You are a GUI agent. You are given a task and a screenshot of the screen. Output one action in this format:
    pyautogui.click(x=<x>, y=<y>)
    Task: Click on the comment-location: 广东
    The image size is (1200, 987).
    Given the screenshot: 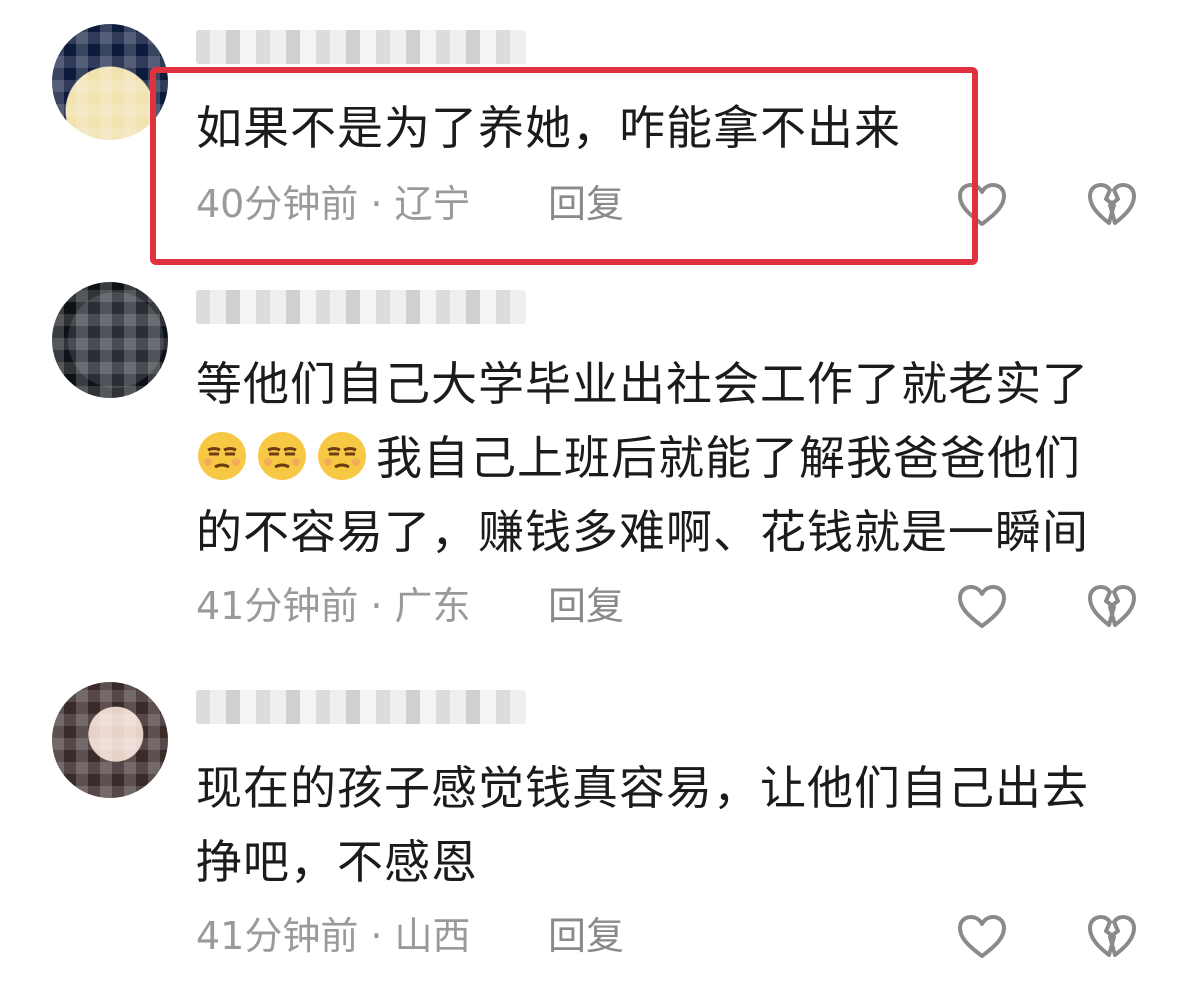 What is the action you would take?
    pyautogui.click(x=432, y=606)
    